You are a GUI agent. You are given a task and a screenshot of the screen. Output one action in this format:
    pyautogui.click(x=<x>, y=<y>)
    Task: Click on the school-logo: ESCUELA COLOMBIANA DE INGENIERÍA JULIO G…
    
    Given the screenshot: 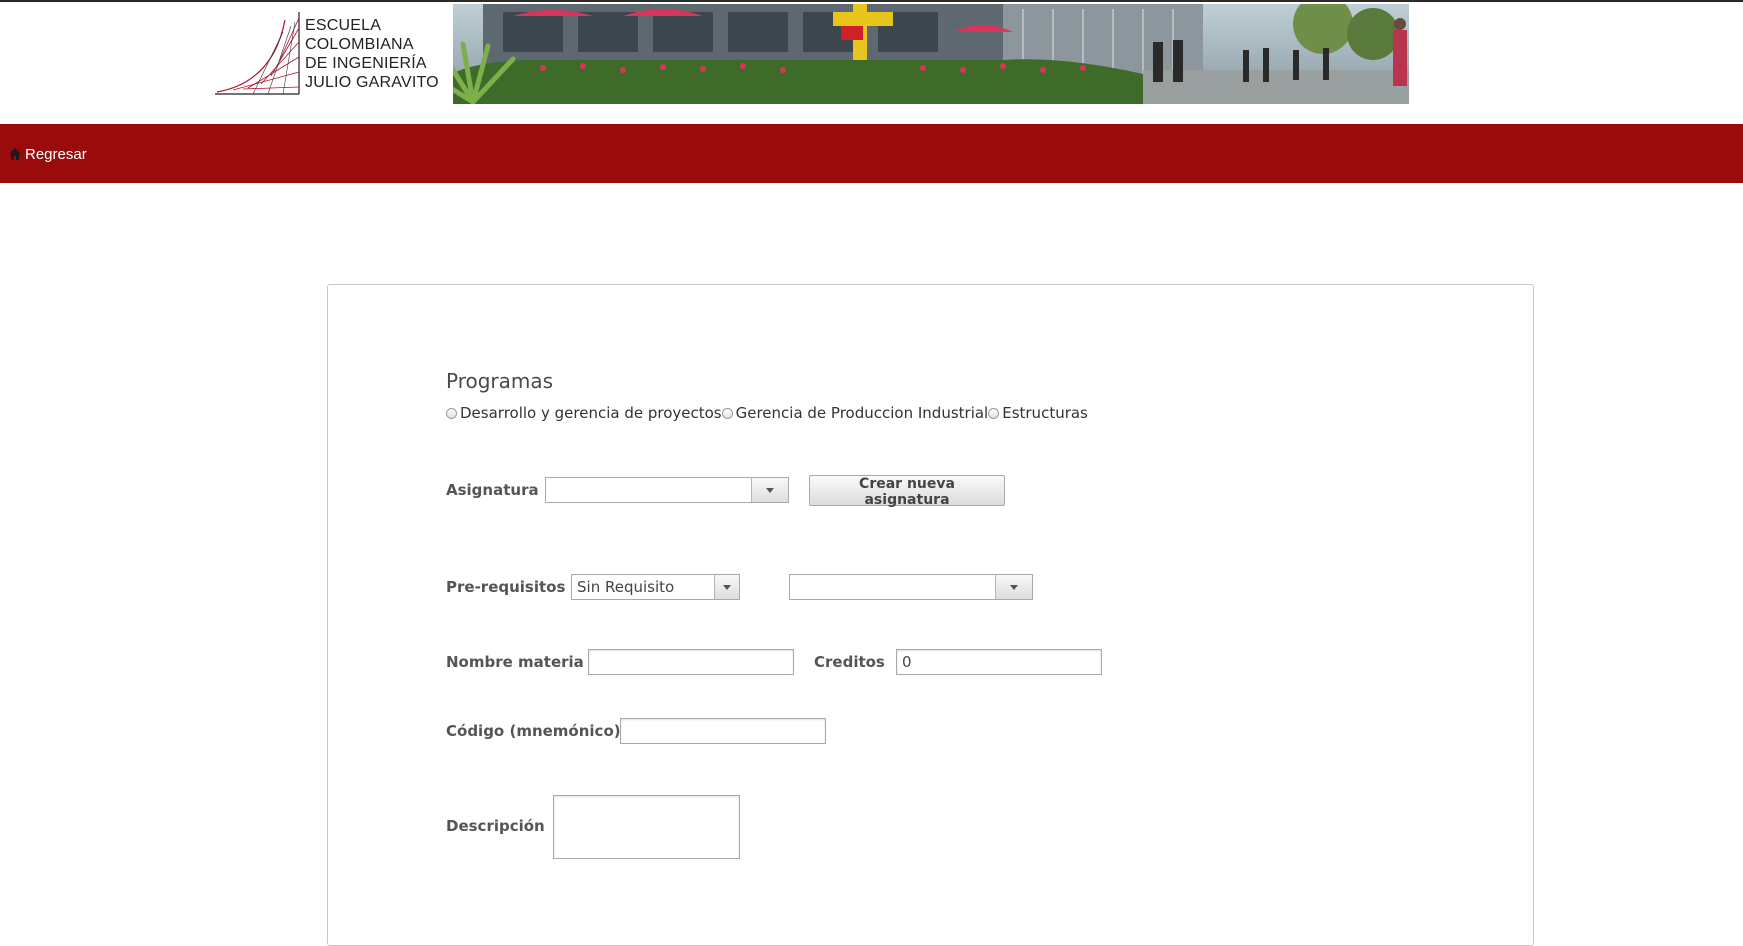 What is the action you would take?
    pyautogui.click(x=333, y=54)
    